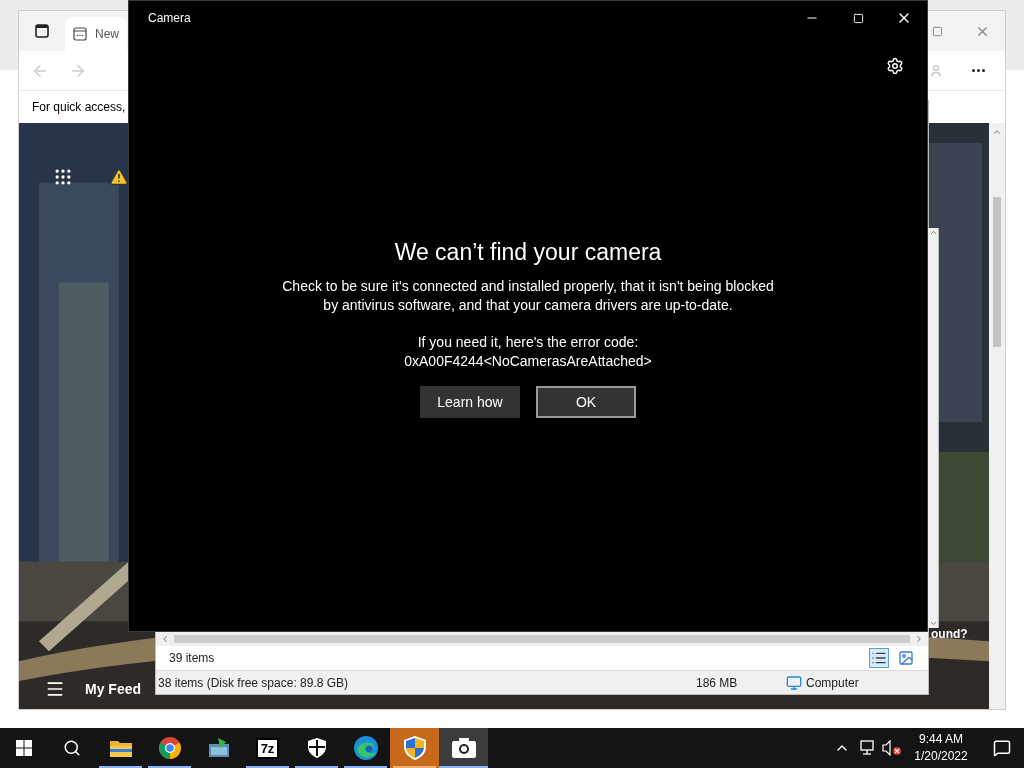  I want to click on error-message: Check to be sure it's connected and installed properly, that it isn't being blocked by antivirus software, and that your camera drivers are up-to-date., so click(528, 296).